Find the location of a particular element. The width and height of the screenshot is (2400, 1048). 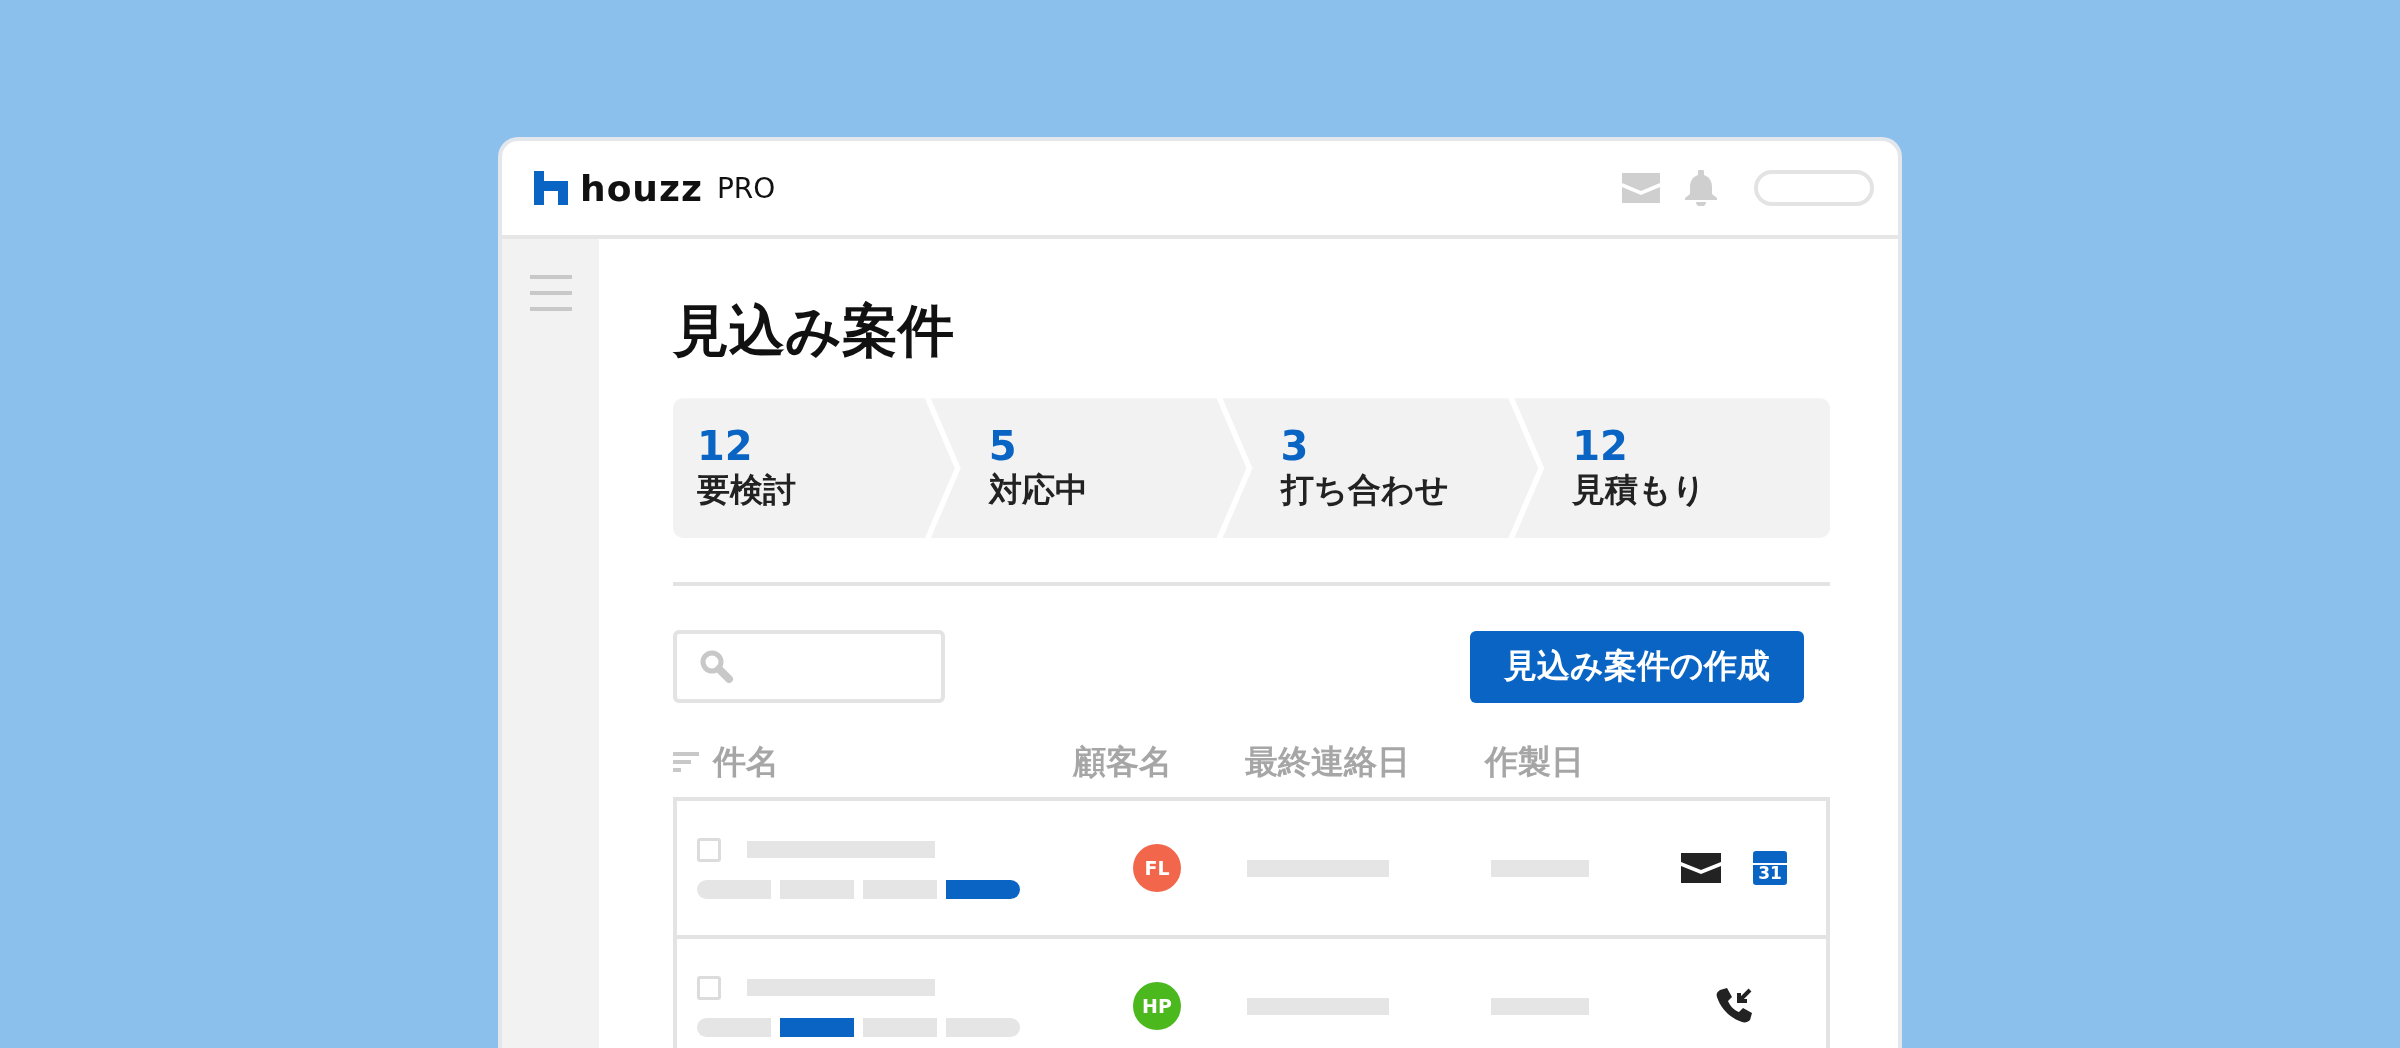

create-lead-button: 見込み案件の作成 is located at coordinates (1637, 666).